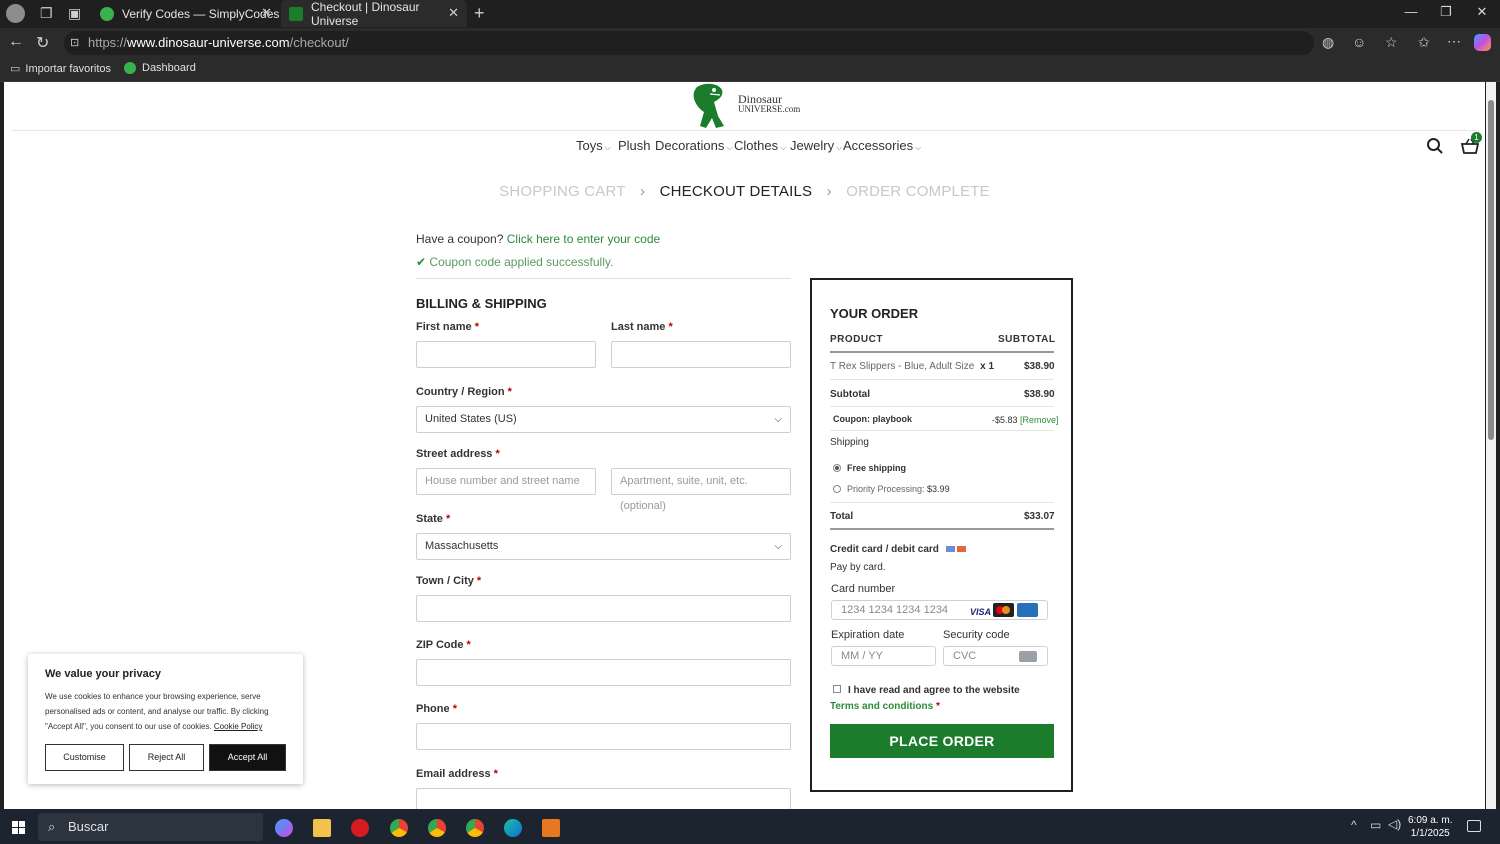 The image size is (1500, 844). What do you see at coordinates (1472, 144) in the screenshot?
I see `cart-button: 1` at bounding box center [1472, 144].